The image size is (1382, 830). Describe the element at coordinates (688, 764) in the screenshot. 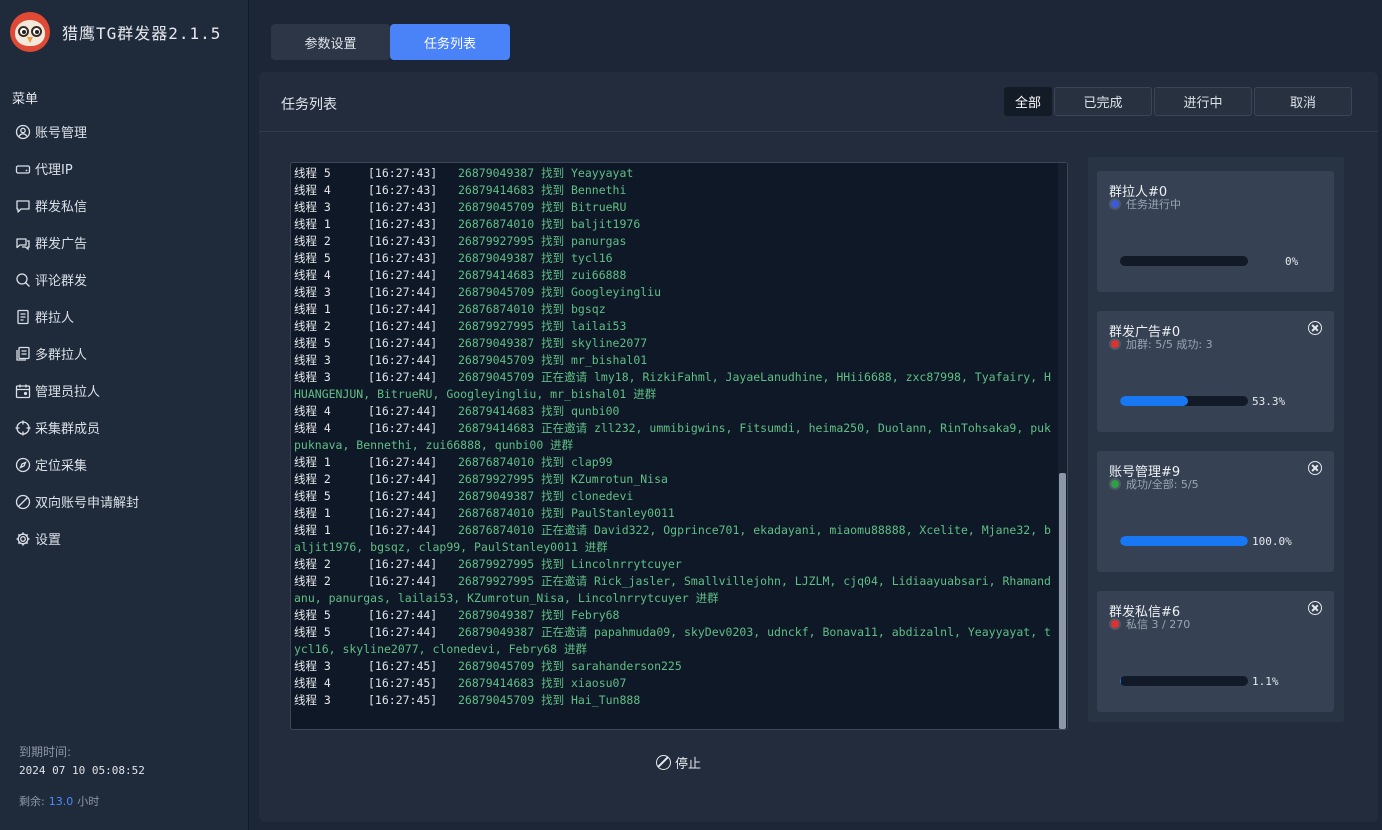

I see `stop-label: 停止` at that location.